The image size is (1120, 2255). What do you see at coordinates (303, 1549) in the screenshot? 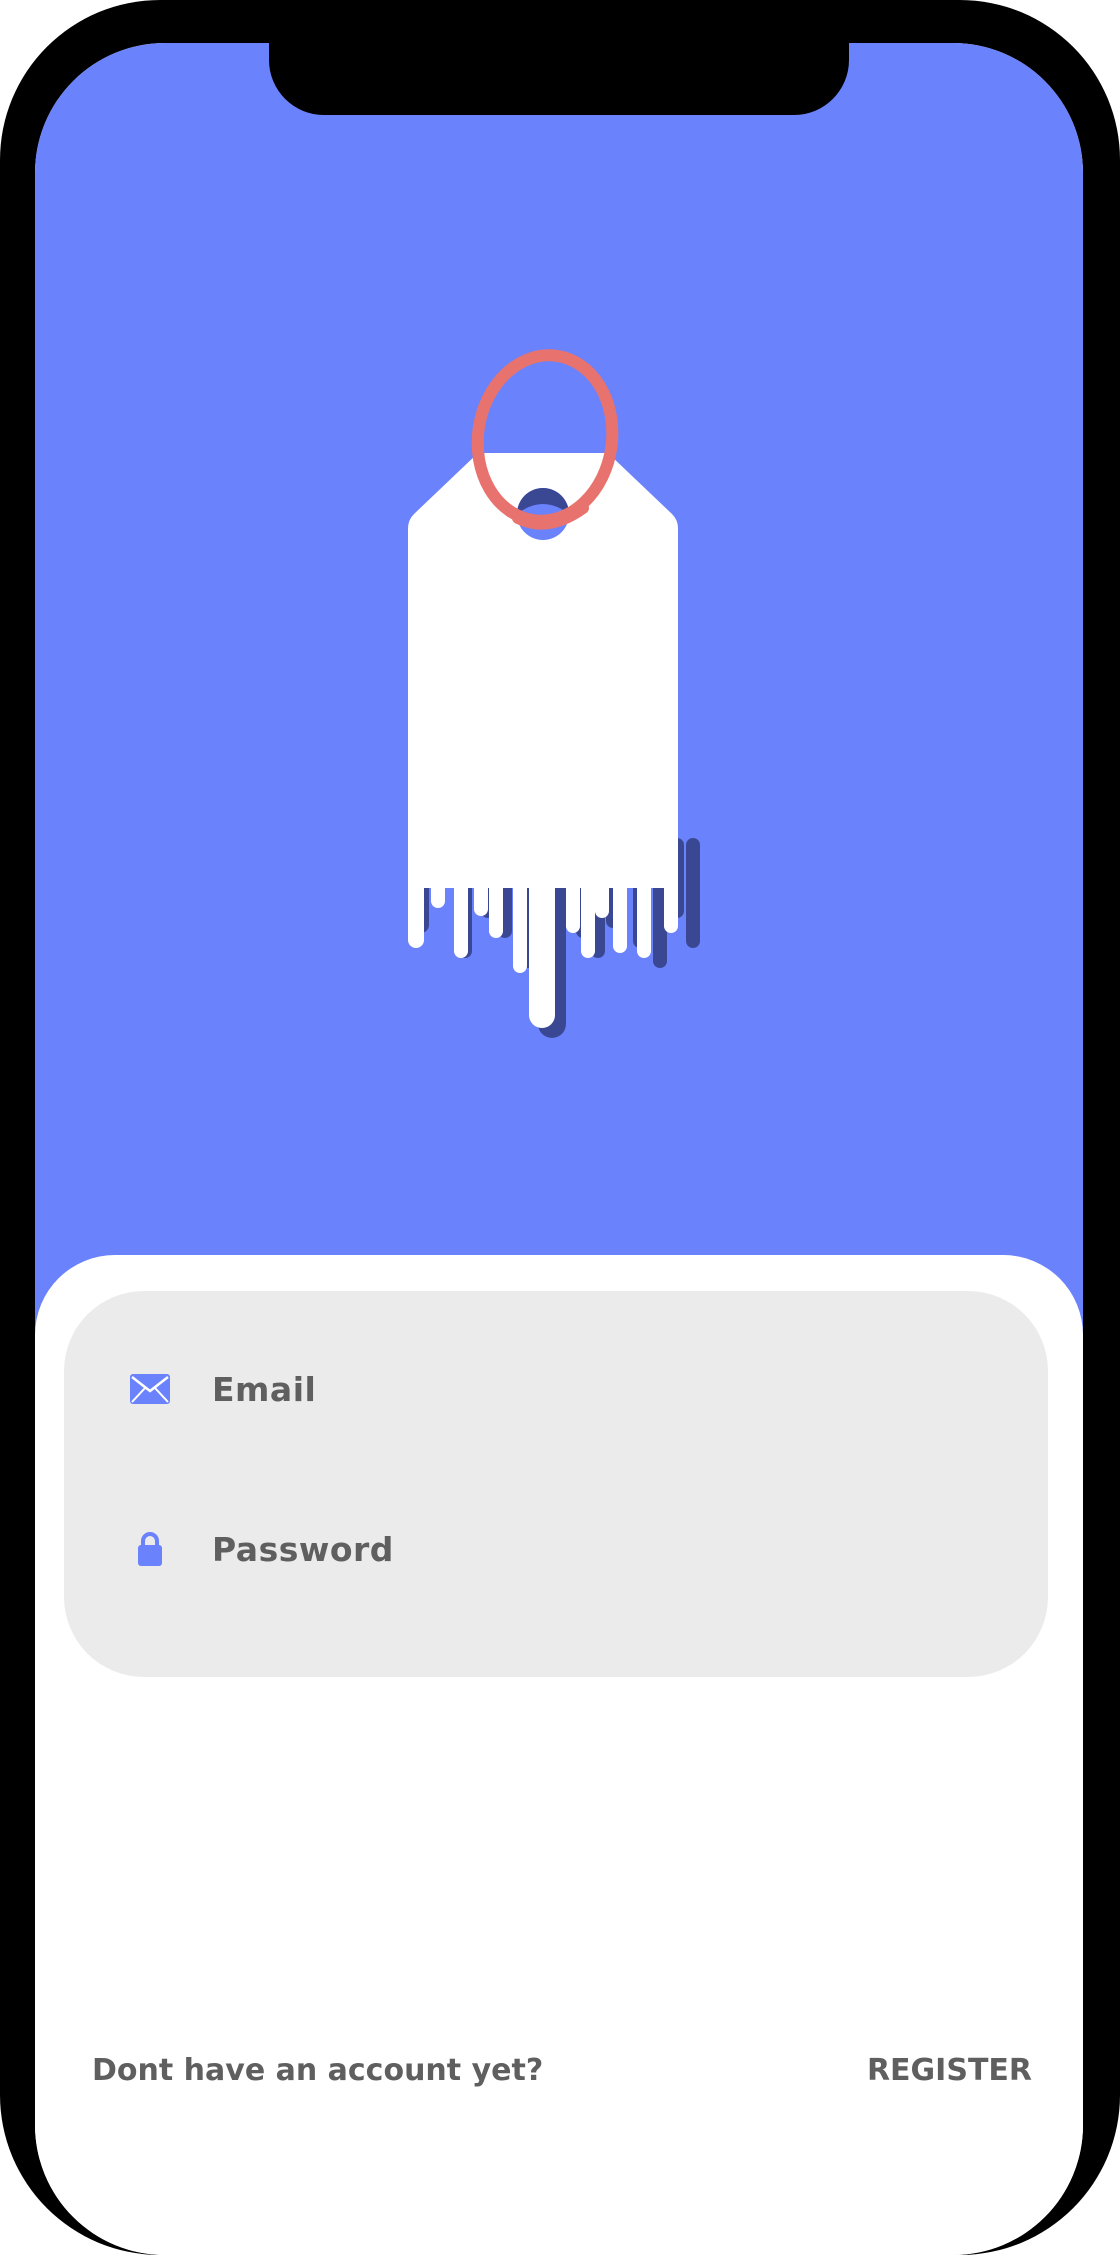
I see `password-placeholder: Password` at bounding box center [303, 1549].